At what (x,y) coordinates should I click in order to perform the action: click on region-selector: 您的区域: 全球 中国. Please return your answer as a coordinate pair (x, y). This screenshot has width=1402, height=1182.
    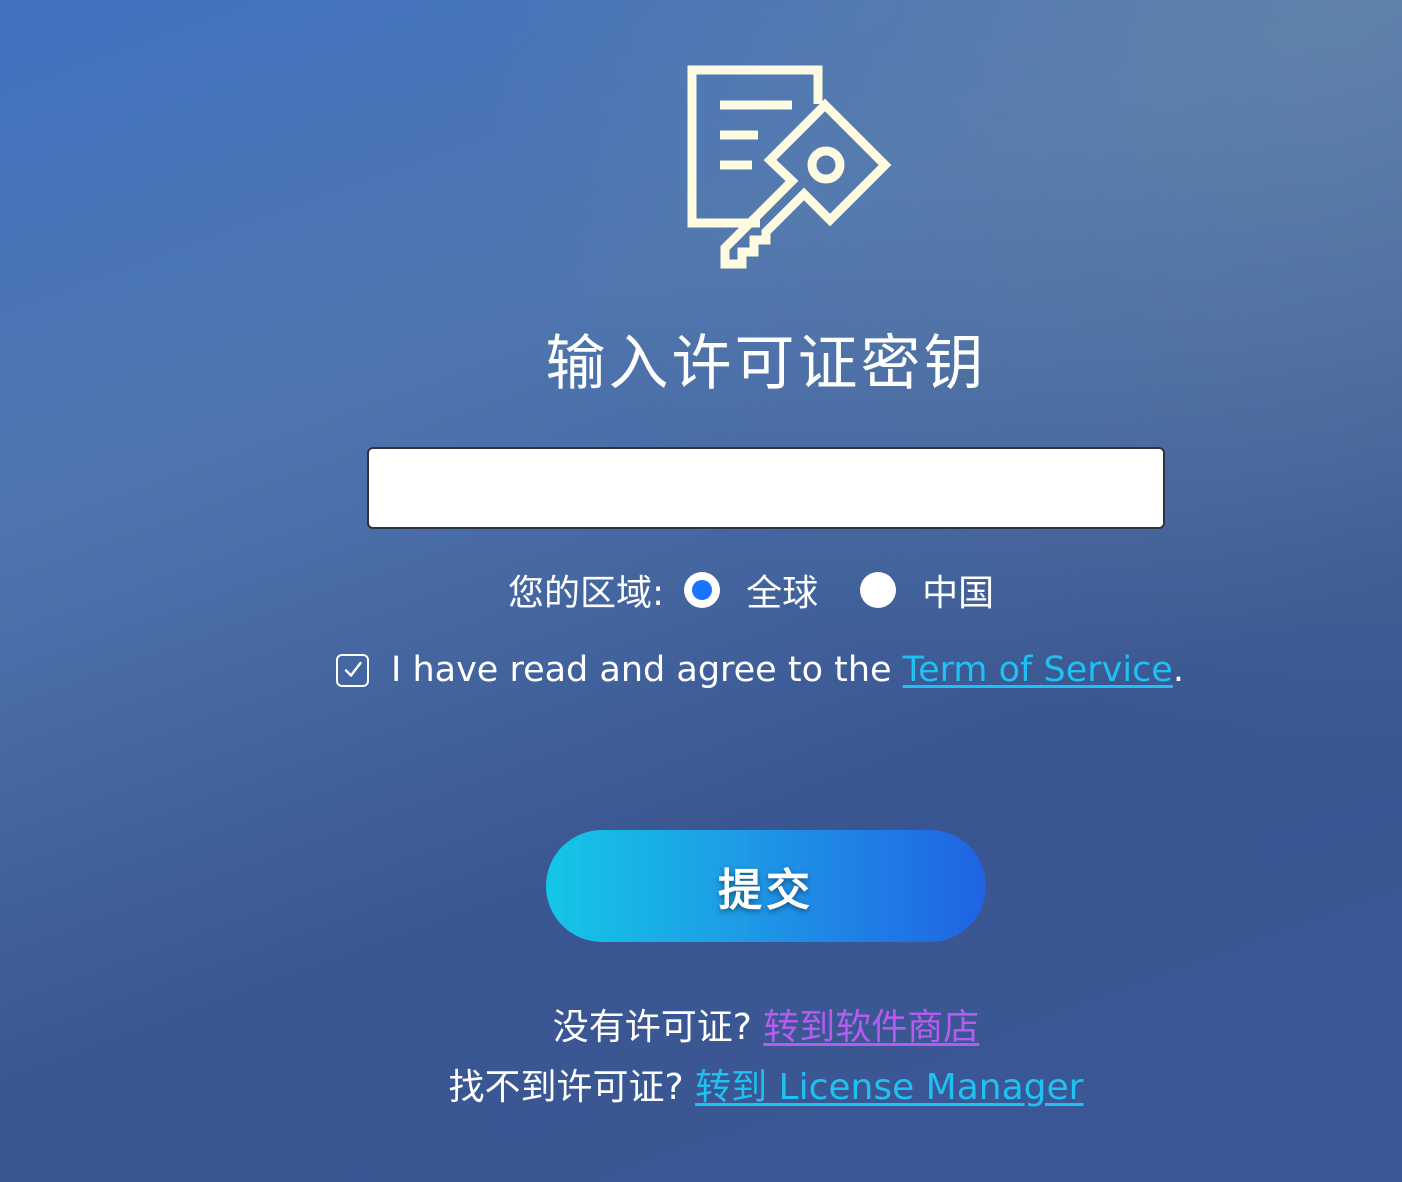
    Looking at the image, I should click on (772, 590).